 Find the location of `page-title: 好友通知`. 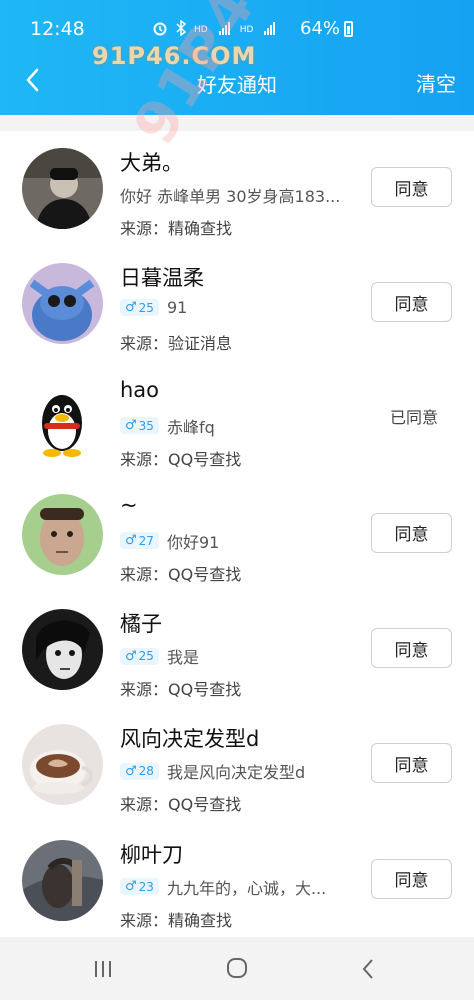

page-title: 好友通知 is located at coordinates (237, 85).